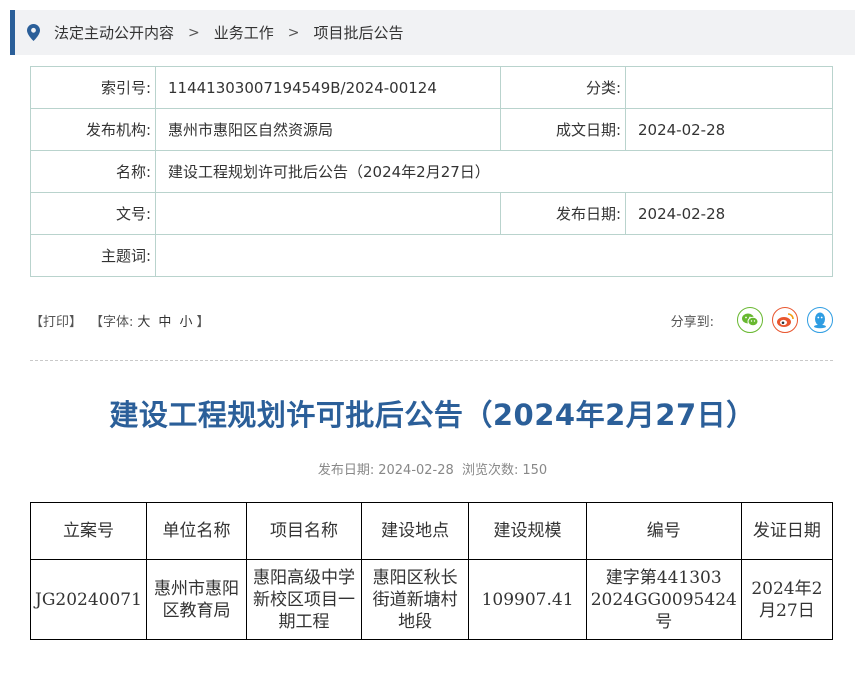 Image resolution: width=865 pixels, height=678 pixels. Describe the element at coordinates (729, 87) in the screenshot. I see `category-value` at that location.